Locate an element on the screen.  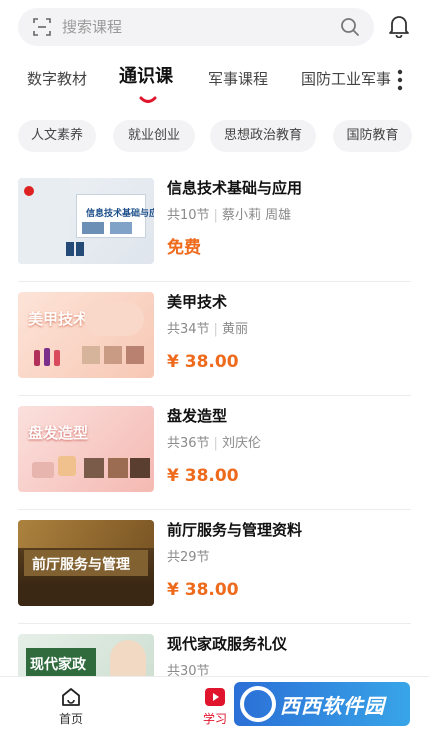
thumb-title: 前厅服务与管理 is located at coordinates (81, 565).